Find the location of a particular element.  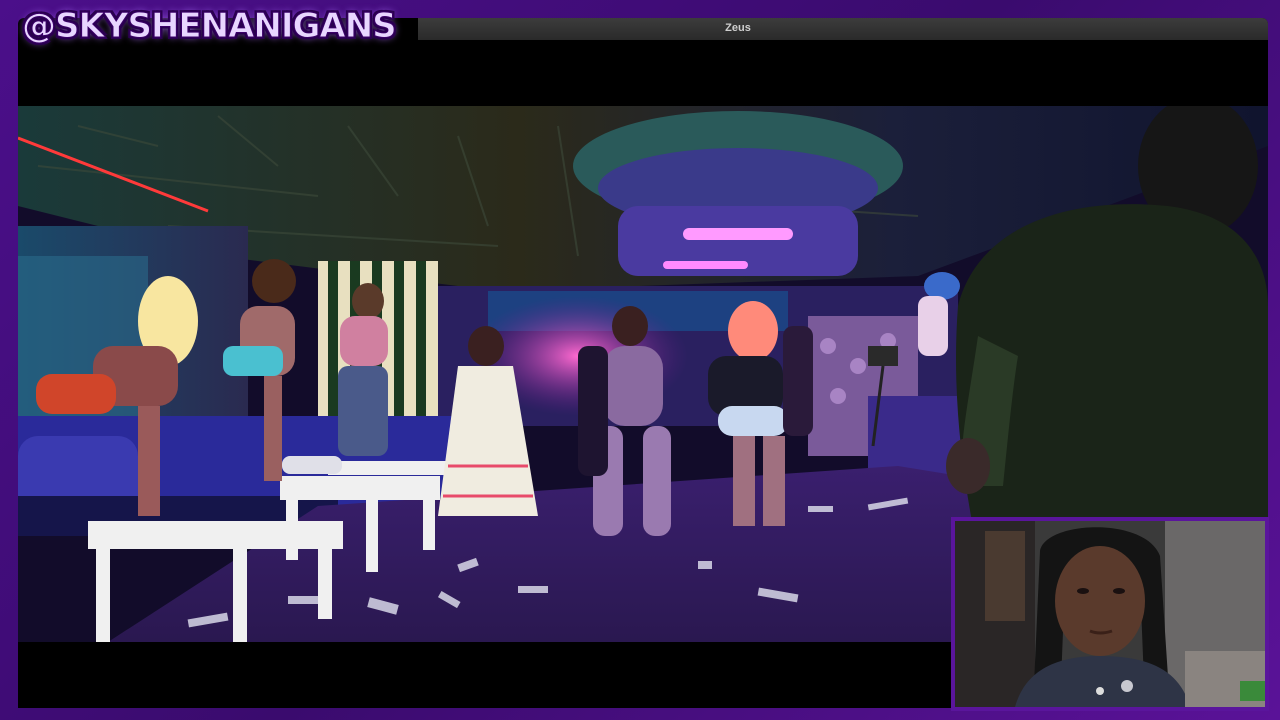

webcam-overlay is located at coordinates (1110, 614).